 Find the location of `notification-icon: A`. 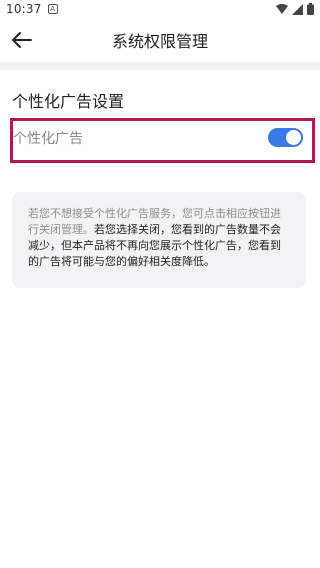

notification-icon: A is located at coordinates (52, 9).